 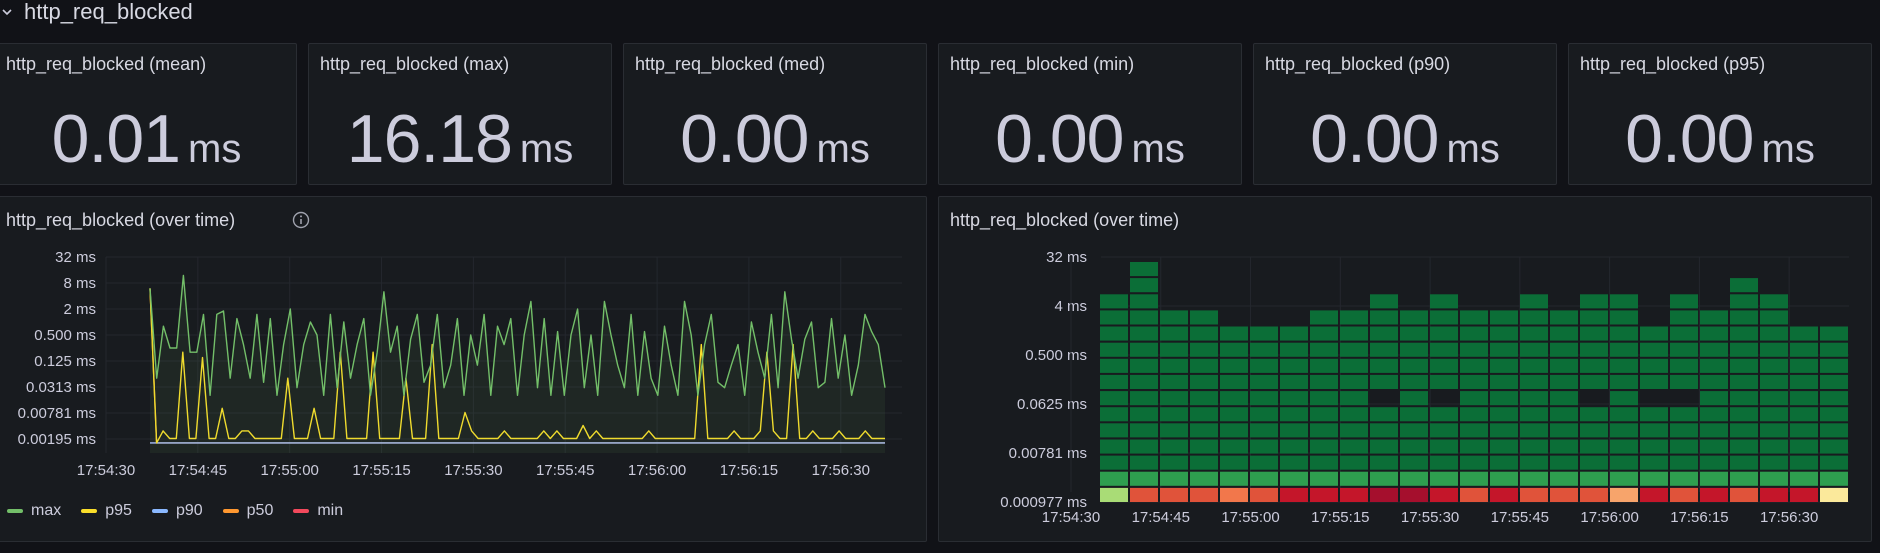 I want to click on legend-item-p95: p95, so click(x=106, y=511).